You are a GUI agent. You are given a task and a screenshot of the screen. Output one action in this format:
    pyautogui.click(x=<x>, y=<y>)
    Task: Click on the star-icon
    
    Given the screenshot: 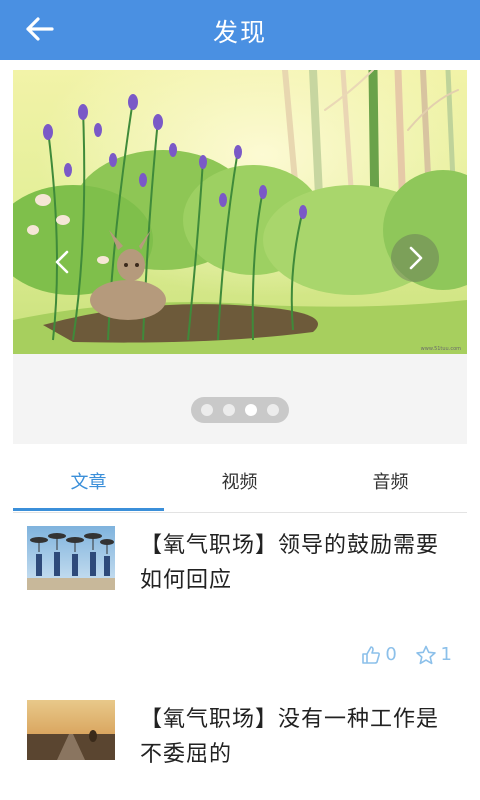 What is the action you would take?
    pyautogui.click(x=425, y=654)
    